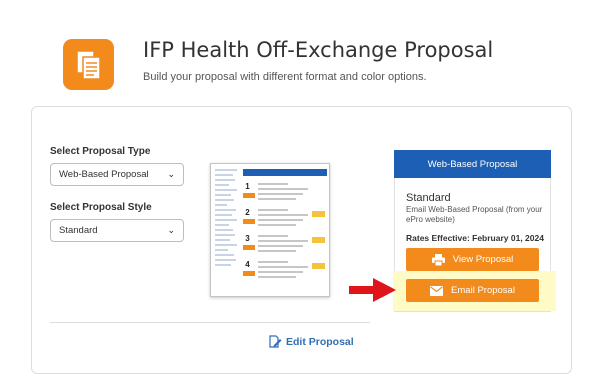  What do you see at coordinates (437, 290) in the screenshot?
I see `envelope-icon` at bounding box center [437, 290].